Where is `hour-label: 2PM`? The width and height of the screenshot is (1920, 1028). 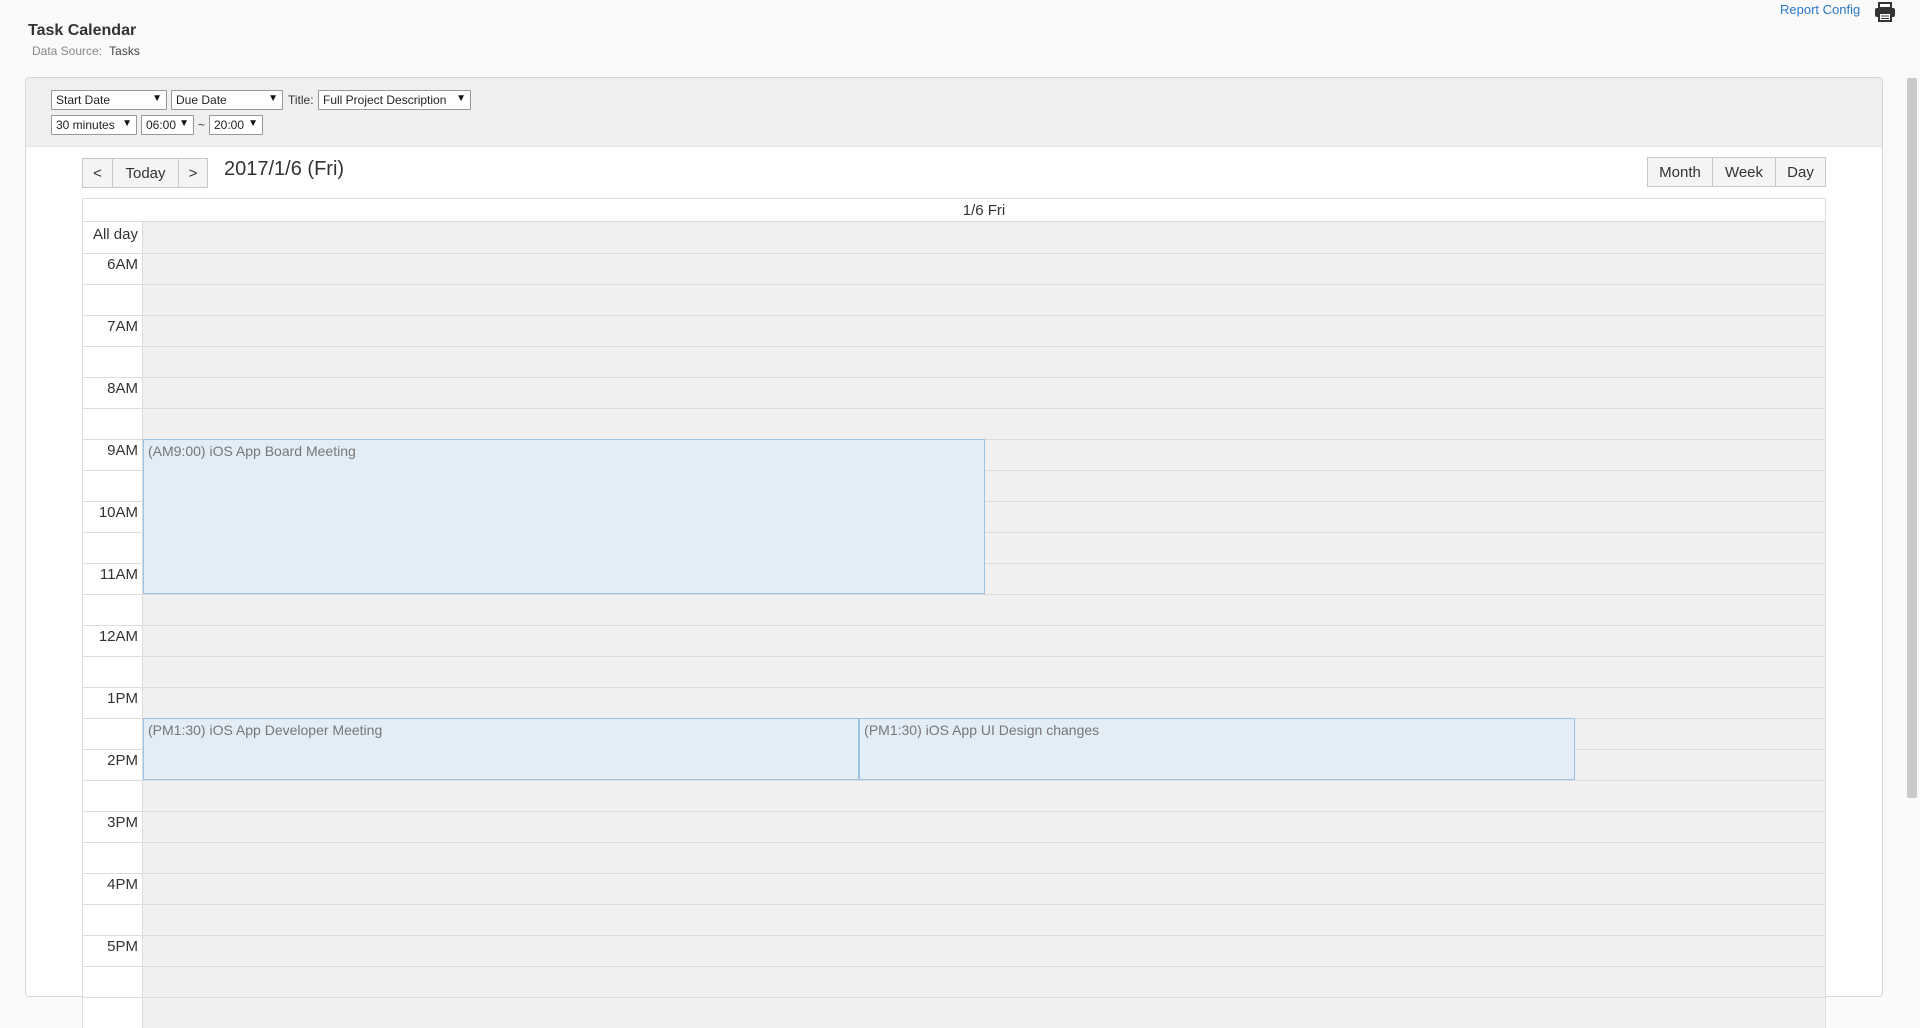 hour-label: 2PM is located at coordinates (122, 760).